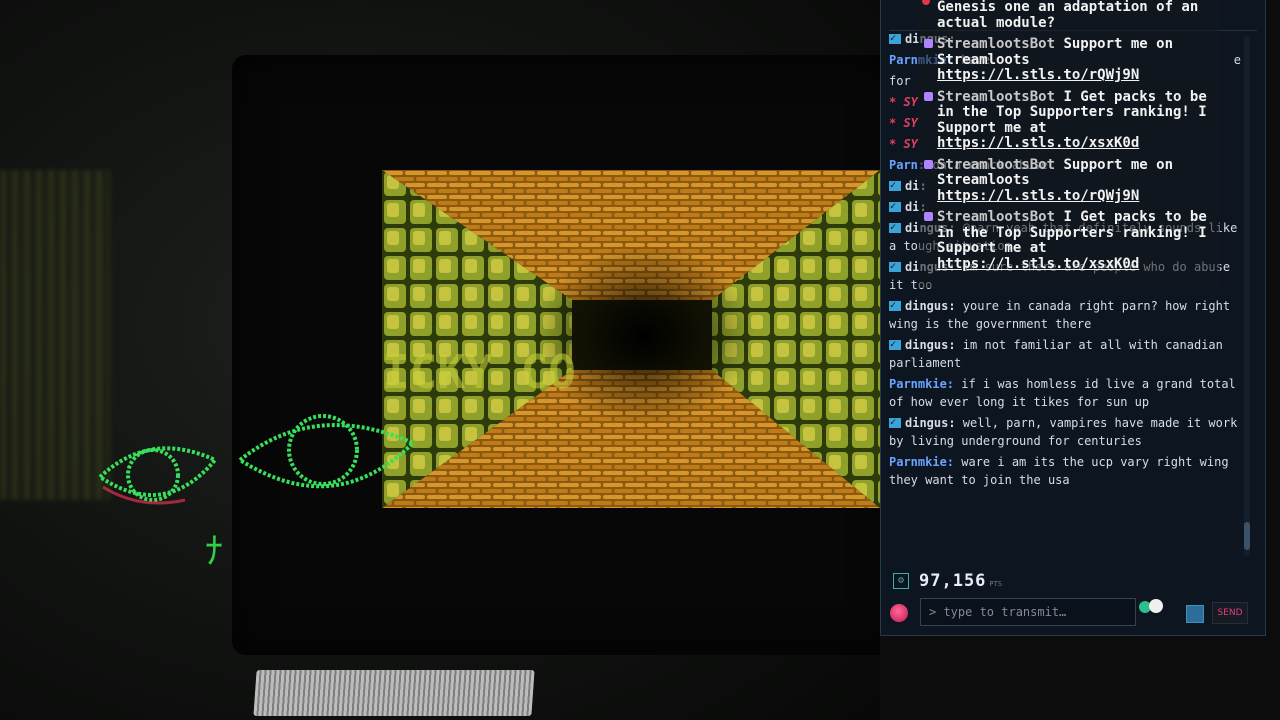 This screenshot has height=720, width=1280. I want to click on settings-square-button, so click(1195, 614).